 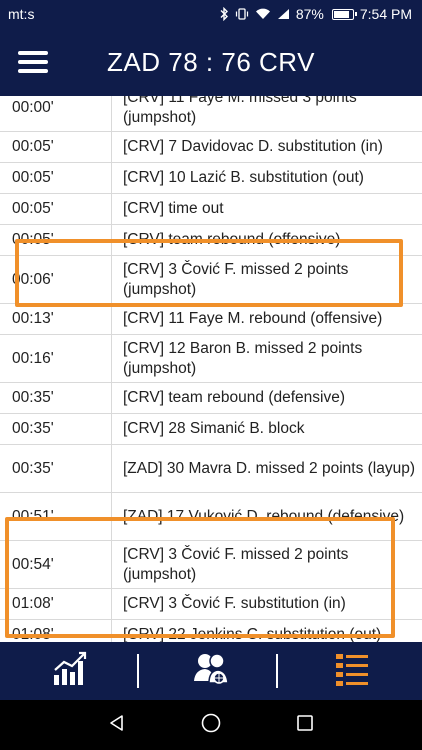 I want to click on recents-icon, so click(x=305, y=725).